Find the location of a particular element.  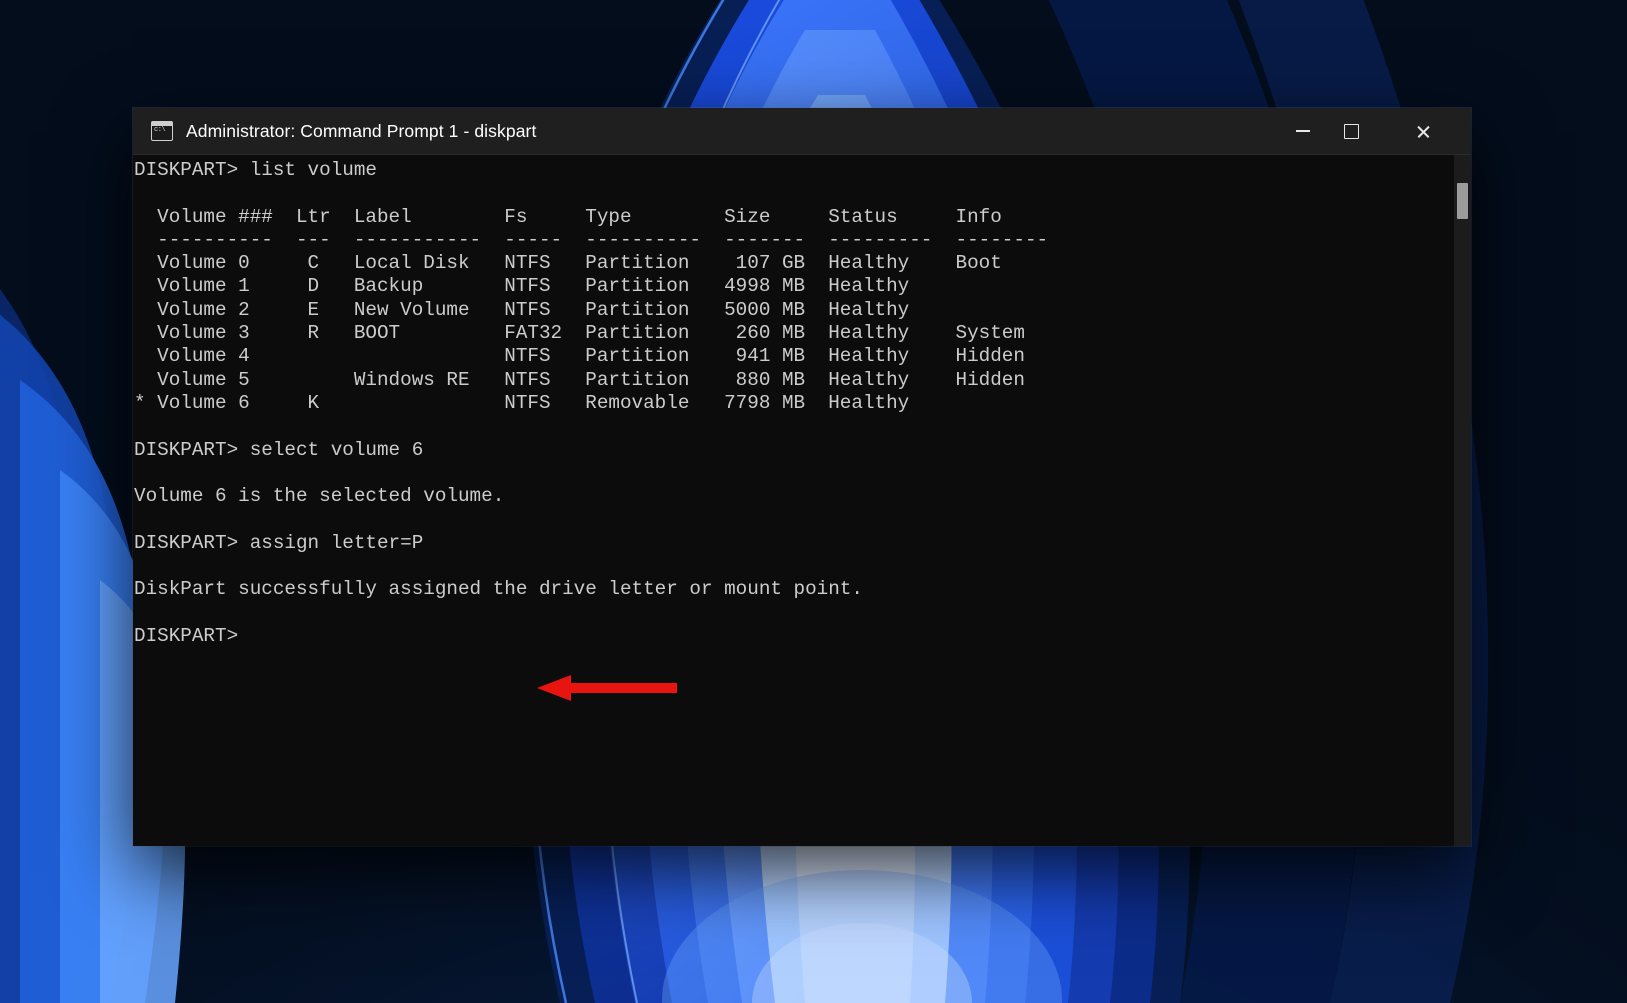

console-line: DISKPART> assign letter=P is located at coordinates (279, 542).